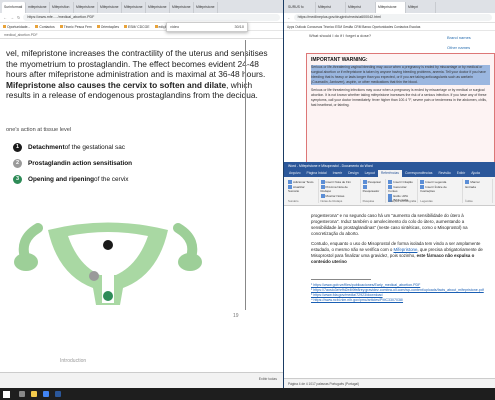 The width and height of the screenshot is (495, 400). What do you see at coordinates (46, 394) in the screenshot?
I see `chrome-icon` at bounding box center [46, 394].